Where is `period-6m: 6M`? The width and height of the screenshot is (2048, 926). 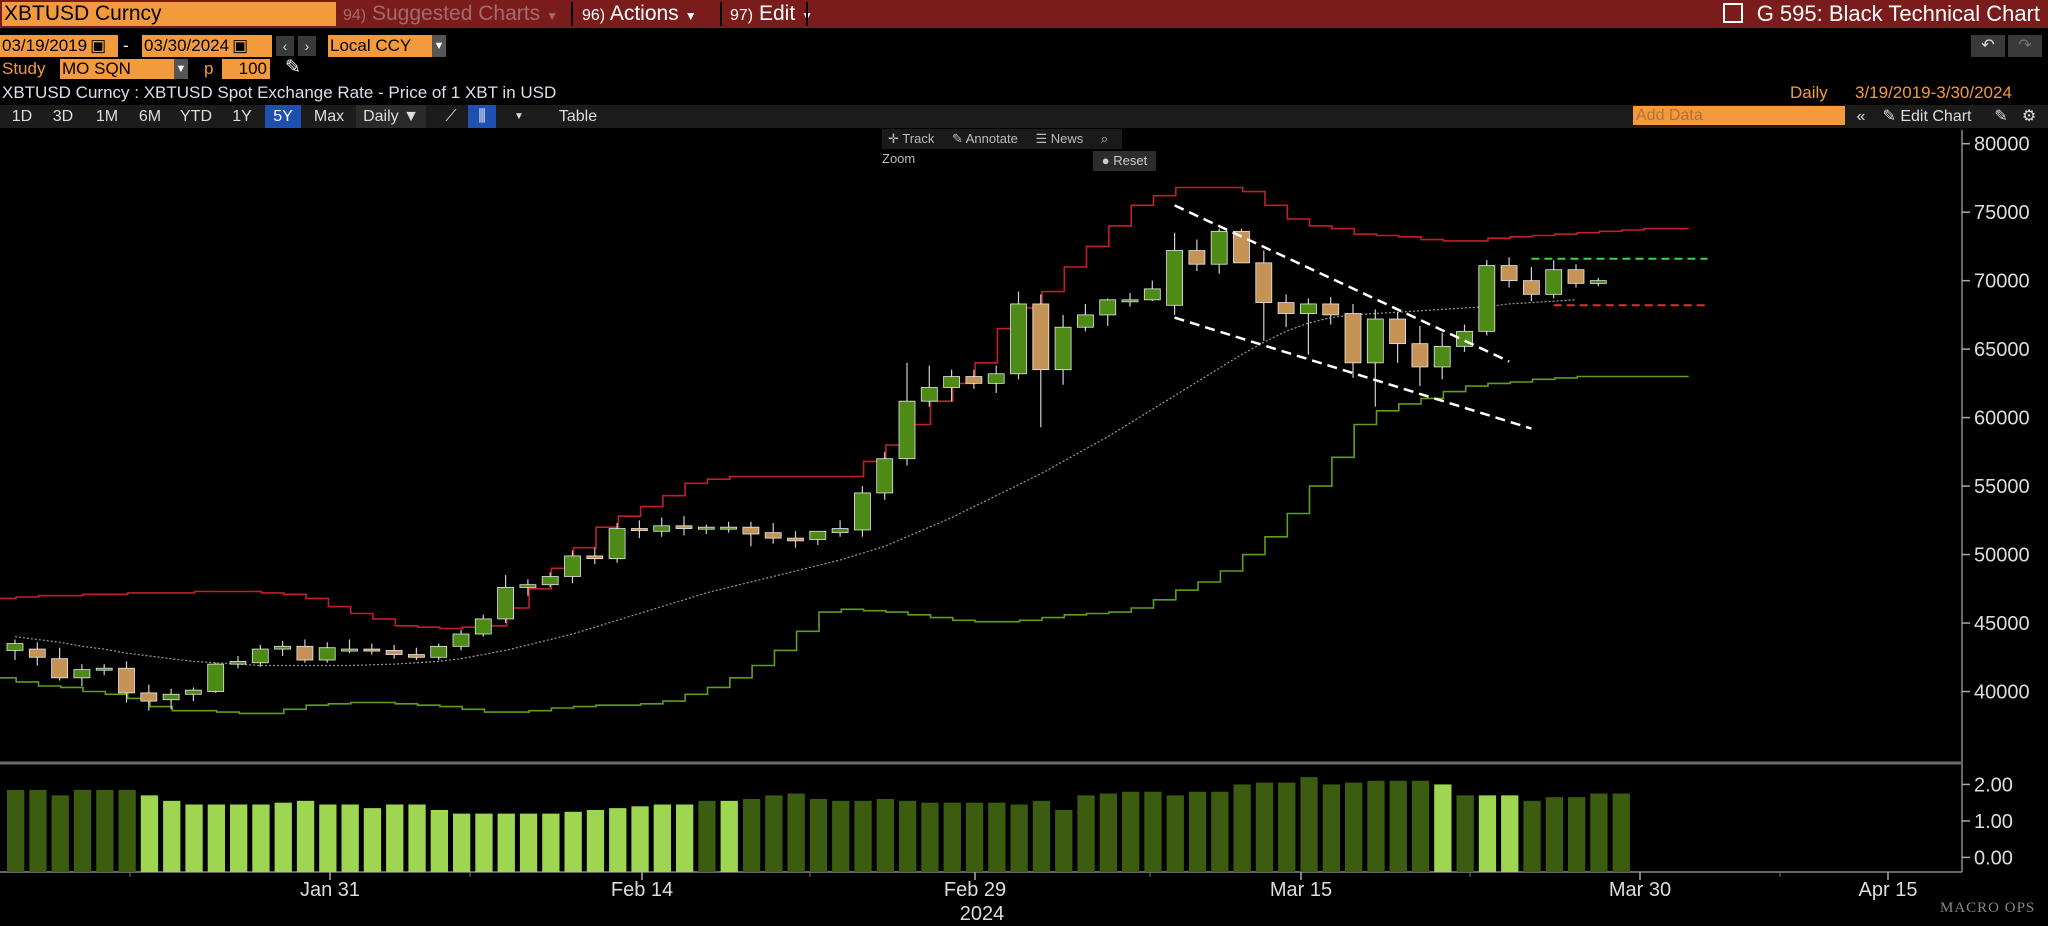
period-6m: 6M is located at coordinates (150, 116).